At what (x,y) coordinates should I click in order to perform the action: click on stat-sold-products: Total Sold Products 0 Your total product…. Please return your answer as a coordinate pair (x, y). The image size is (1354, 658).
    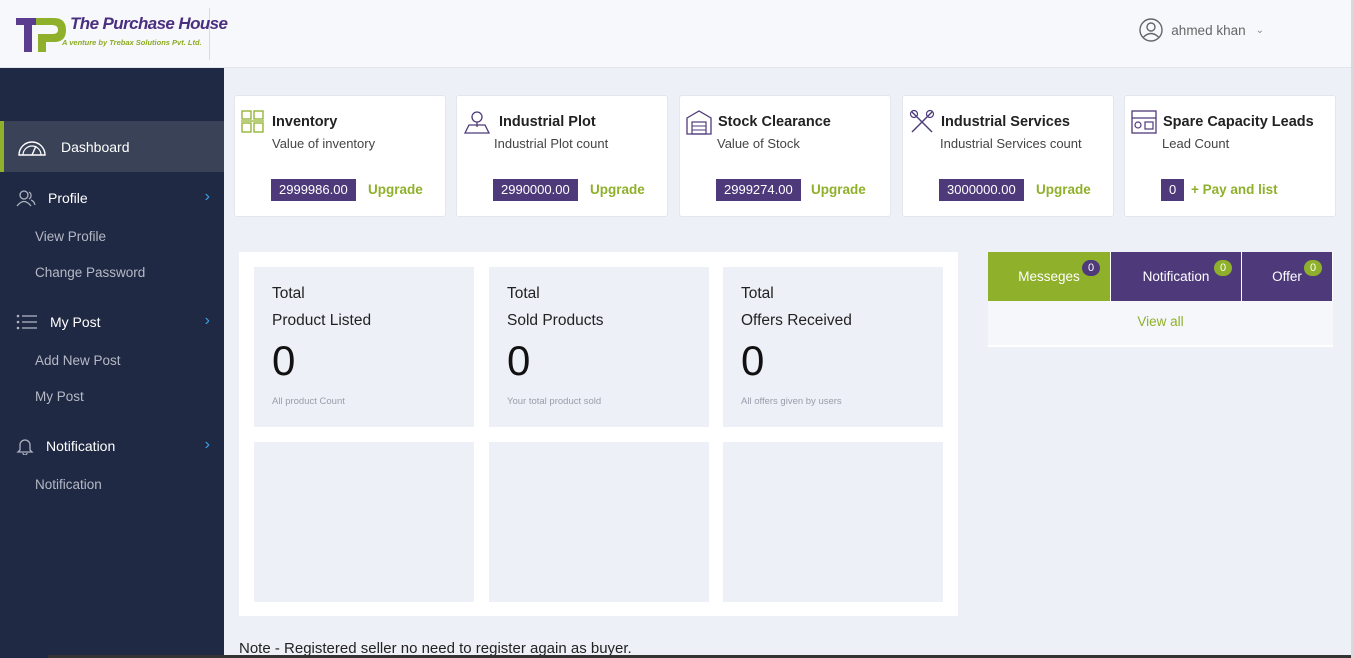
    Looking at the image, I should click on (599, 347).